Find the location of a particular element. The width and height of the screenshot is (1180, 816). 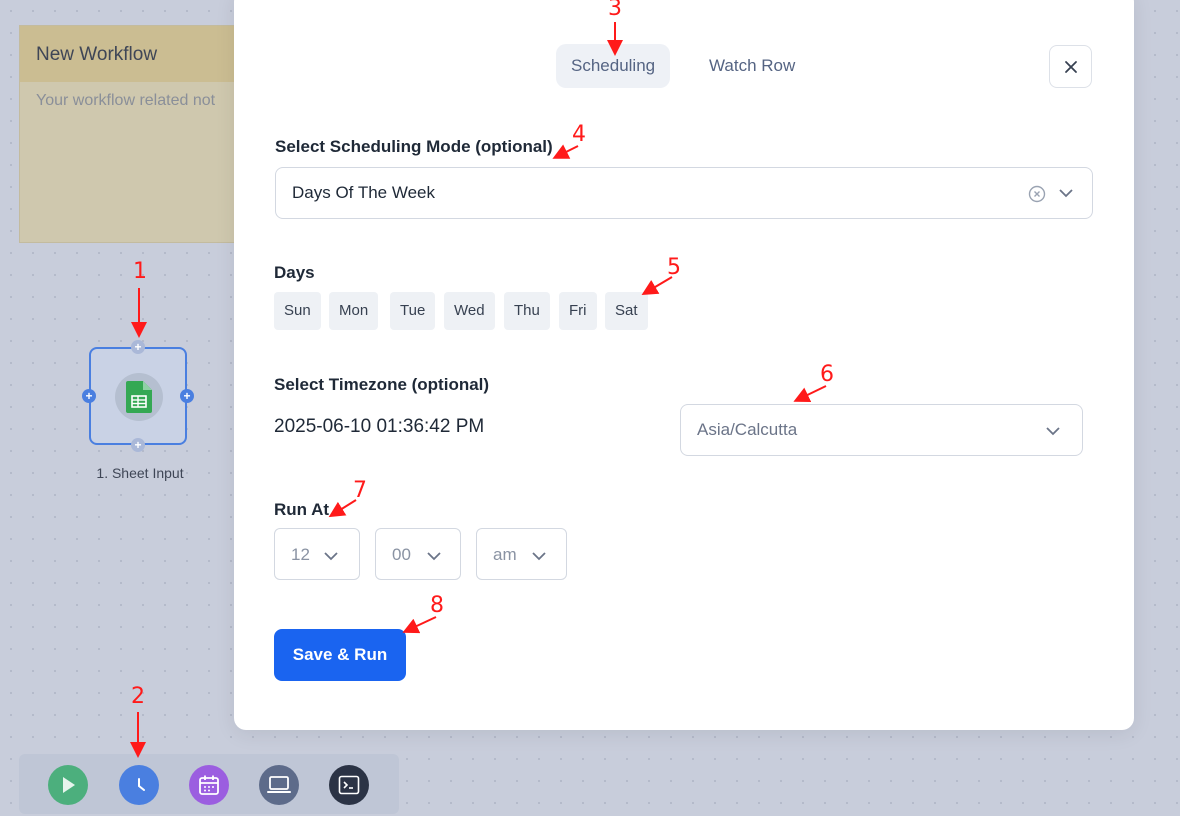

annotation-4: 4 is located at coordinates (579, 134).